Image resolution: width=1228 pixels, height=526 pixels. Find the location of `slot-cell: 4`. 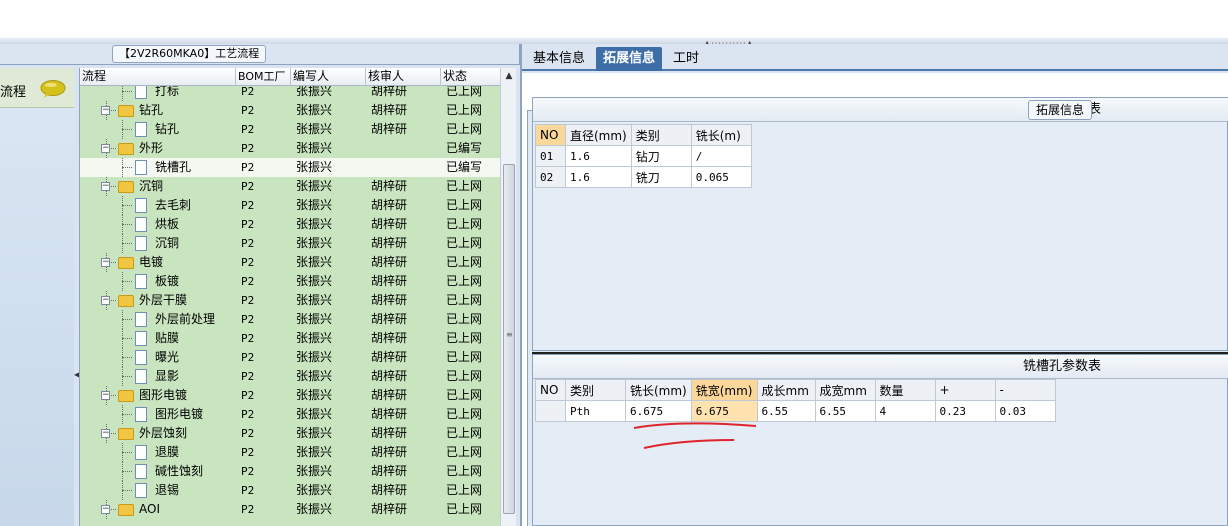

slot-cell: 4 is located at coordinates (905, 411).